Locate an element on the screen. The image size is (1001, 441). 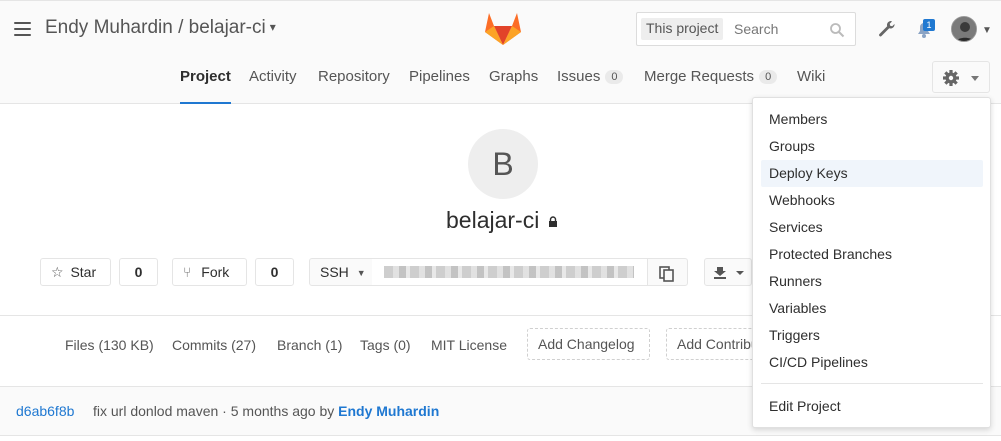
notification-count-badge: 1 is located at coordinates (929, 25).